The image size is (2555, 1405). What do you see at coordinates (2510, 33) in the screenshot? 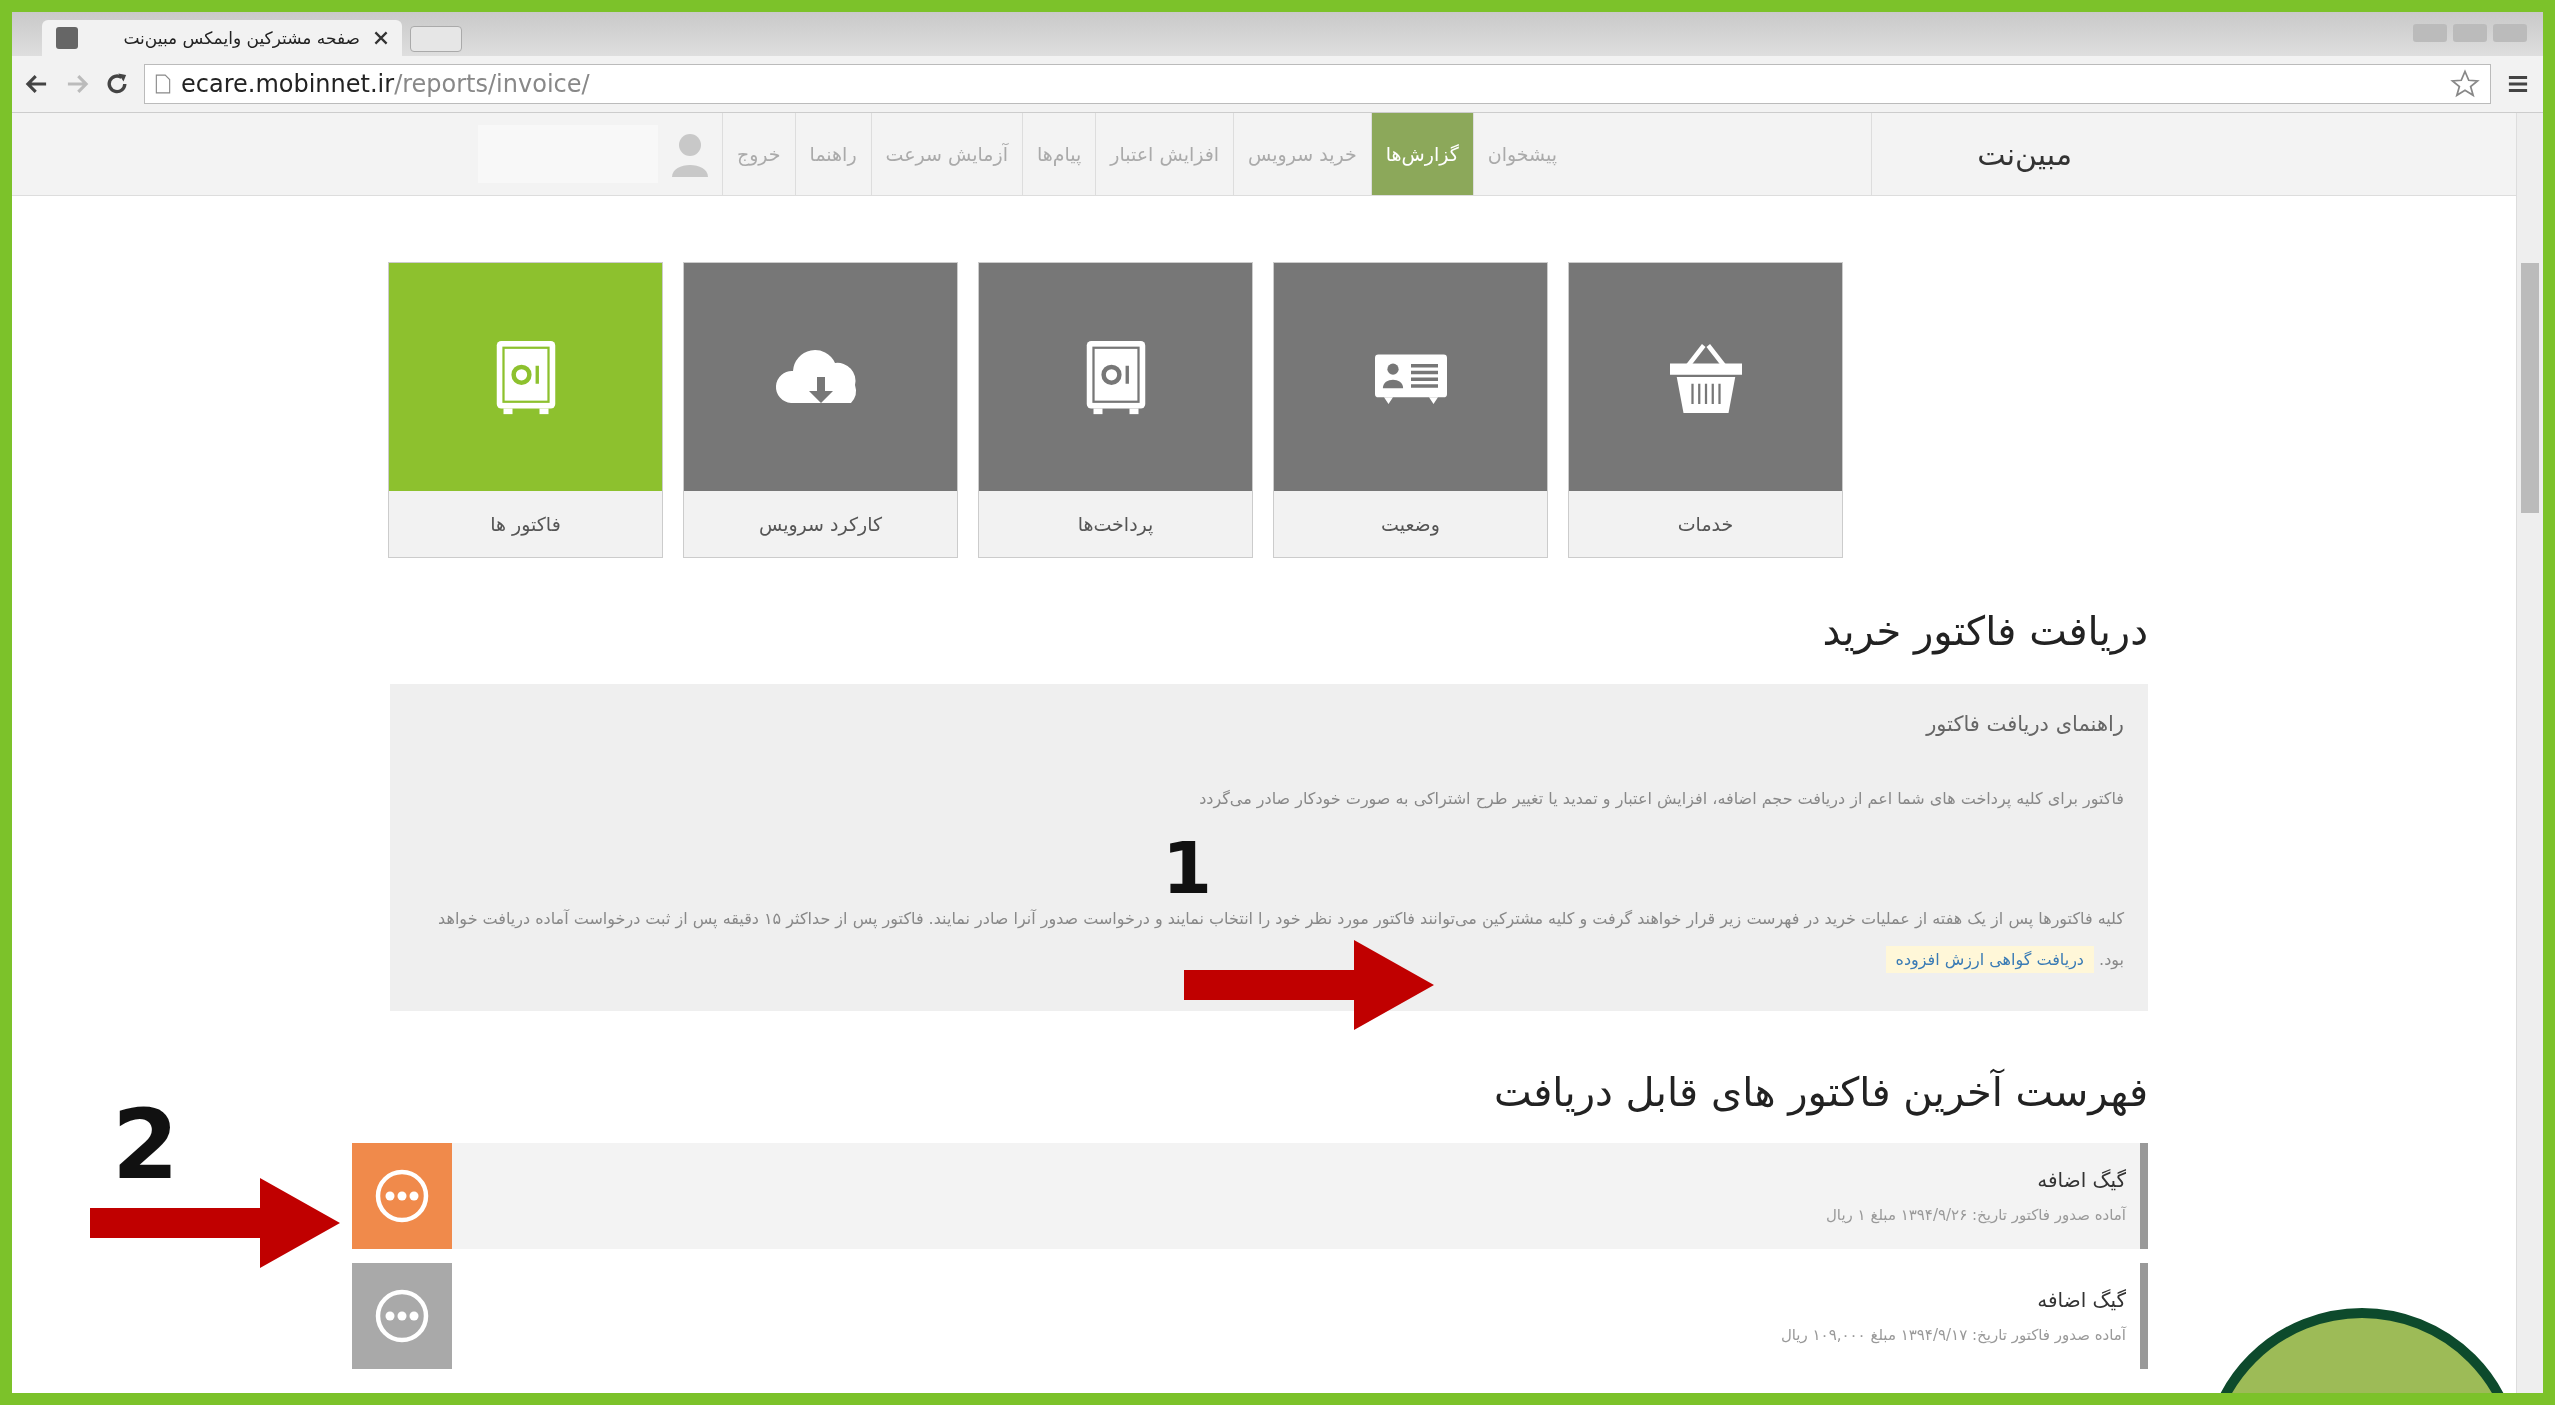
I see `close-button` at bounding box center [2510, 33].